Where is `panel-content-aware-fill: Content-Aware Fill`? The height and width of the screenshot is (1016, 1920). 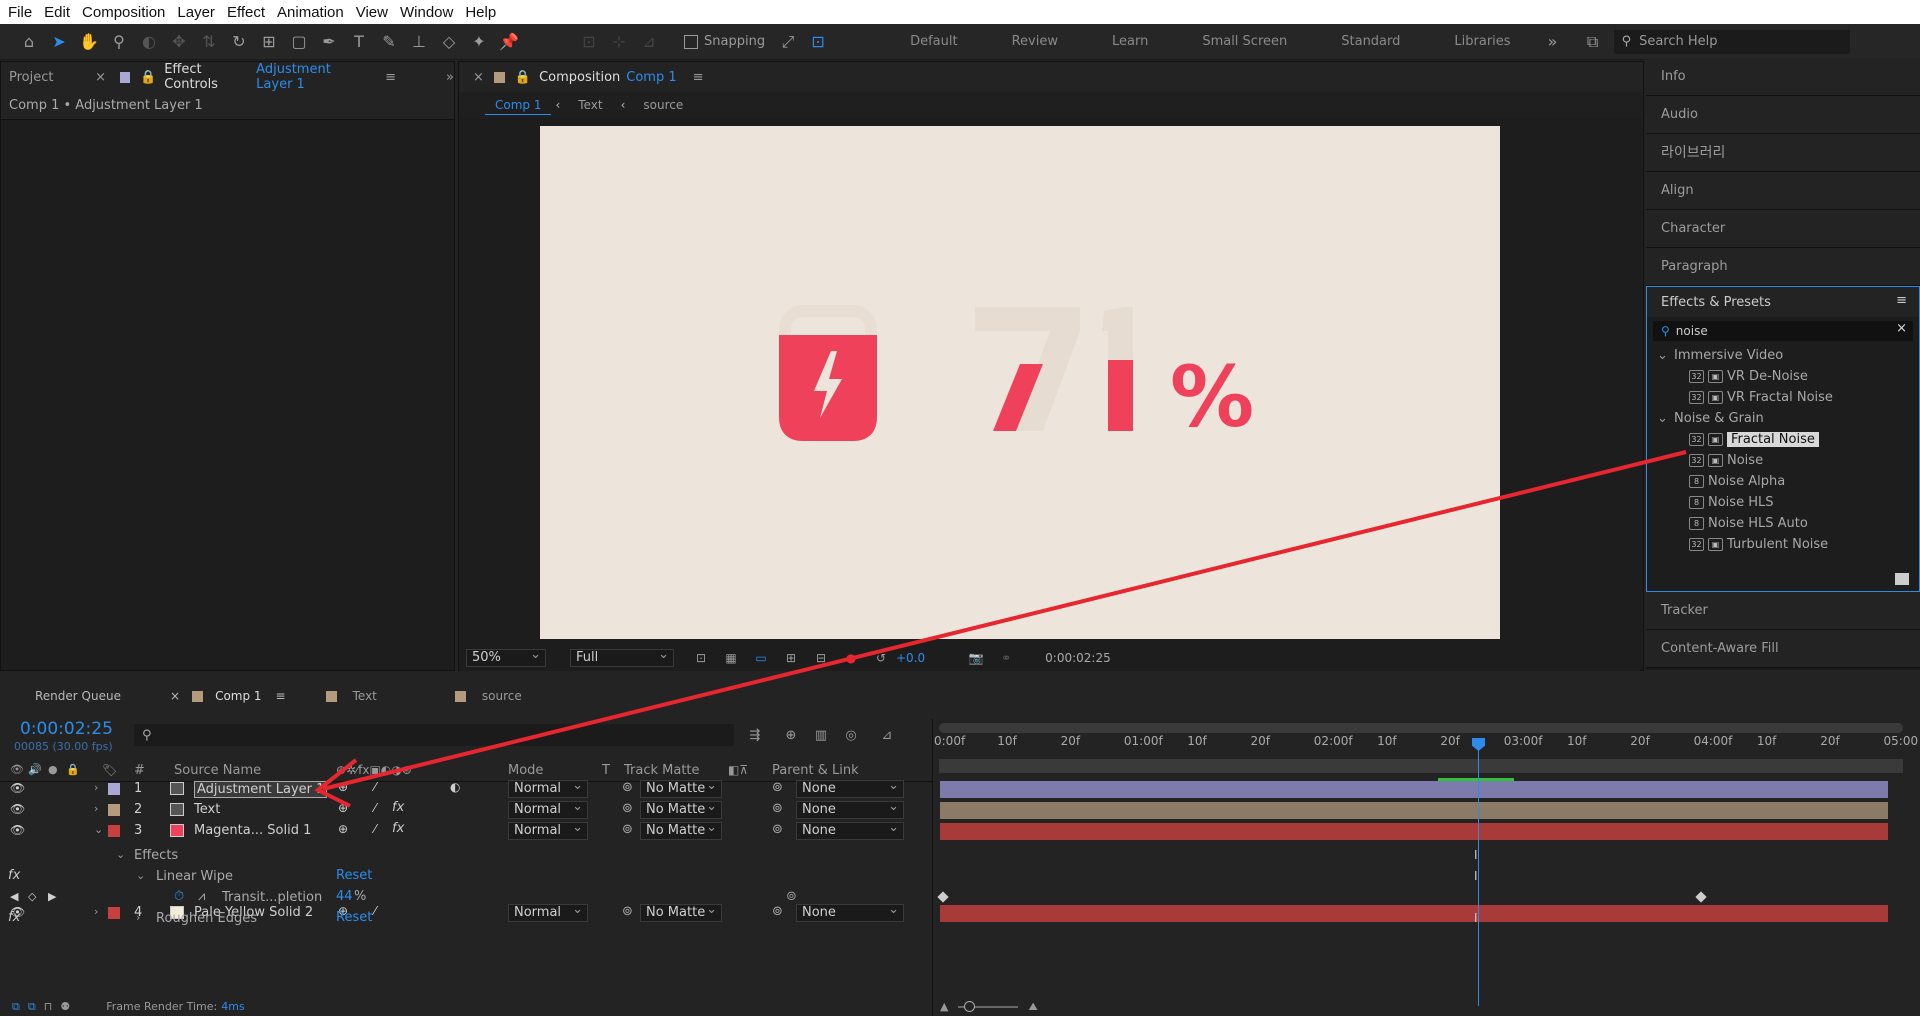
panel-content-aware-fill: Content-Aware Fill is located at coordinates (1783, 649).